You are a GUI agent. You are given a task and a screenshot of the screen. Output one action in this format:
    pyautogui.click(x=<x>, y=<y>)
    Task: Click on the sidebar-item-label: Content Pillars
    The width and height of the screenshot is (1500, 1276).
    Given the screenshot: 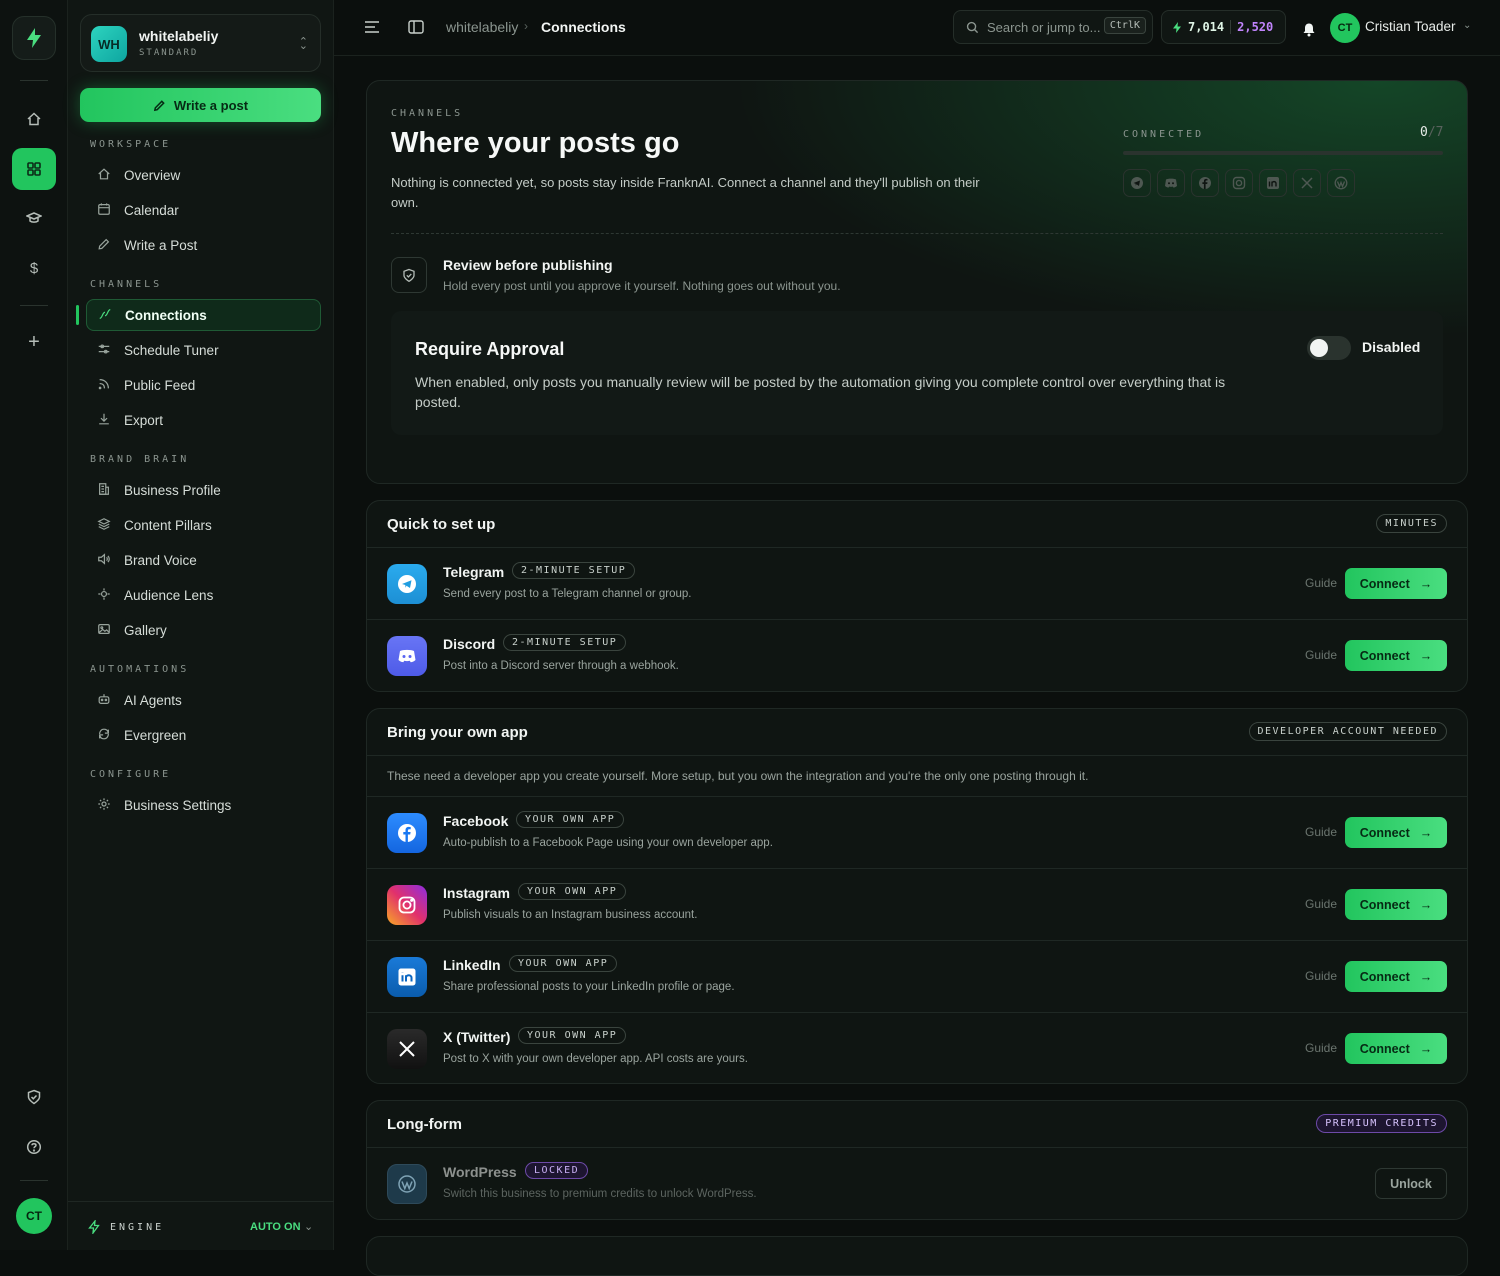 What is the action you would take?
    pyautogui.click(x=168, y=525)
    